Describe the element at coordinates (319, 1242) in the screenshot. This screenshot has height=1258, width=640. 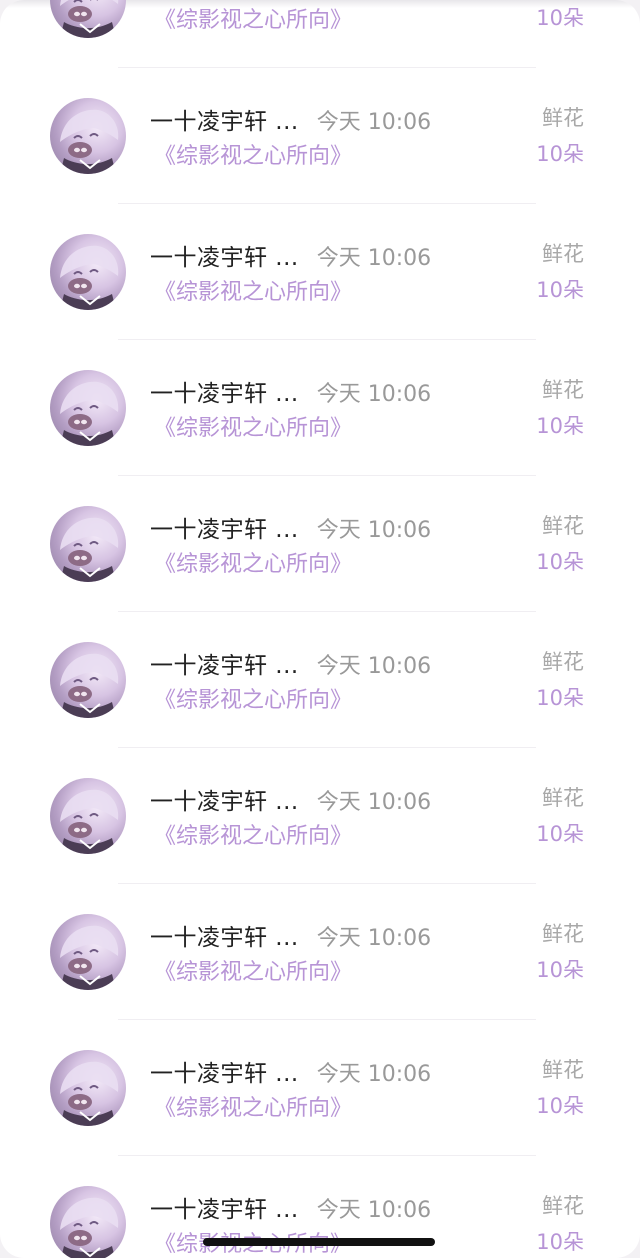
I see `home-indicator` at that location.